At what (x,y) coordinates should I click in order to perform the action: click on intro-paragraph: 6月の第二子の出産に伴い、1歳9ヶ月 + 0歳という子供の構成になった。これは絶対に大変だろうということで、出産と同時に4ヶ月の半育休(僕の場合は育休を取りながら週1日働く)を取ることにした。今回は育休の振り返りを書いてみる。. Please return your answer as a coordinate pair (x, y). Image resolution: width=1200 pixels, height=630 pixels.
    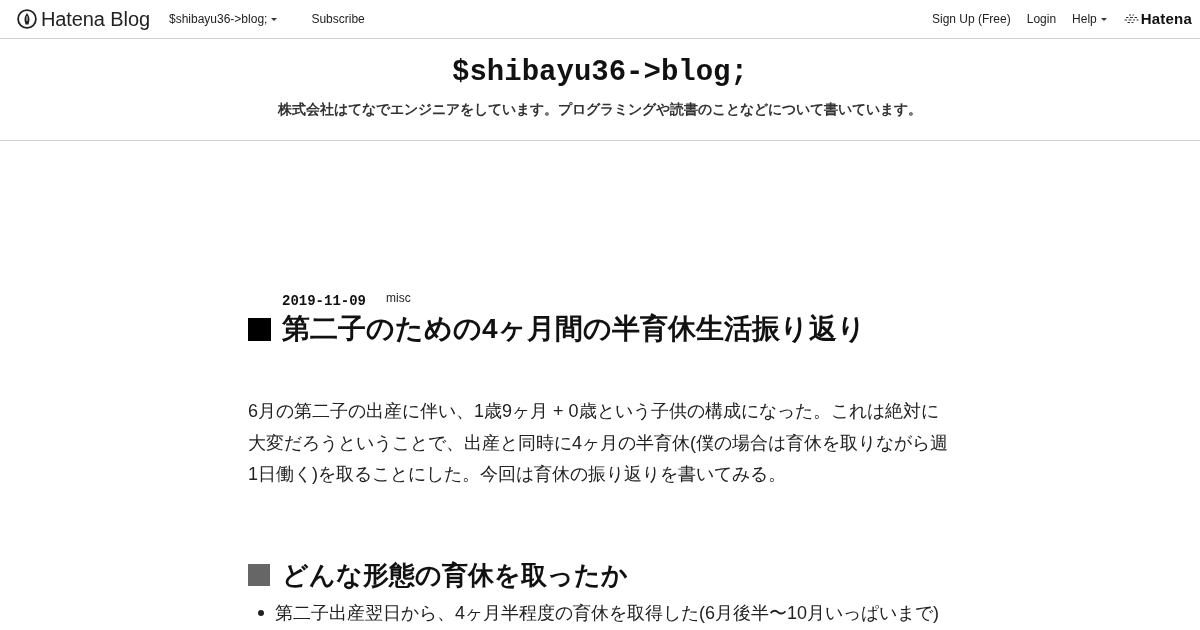
    Looking at the image, I should click on (598, 443).